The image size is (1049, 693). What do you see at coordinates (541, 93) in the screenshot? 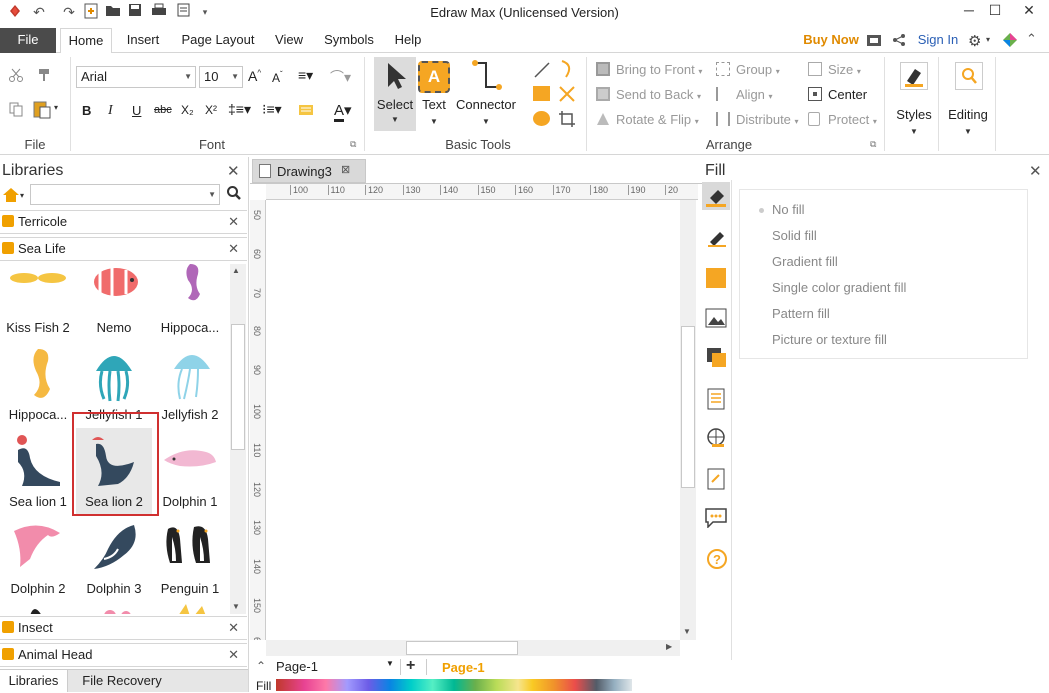
I see `rectangle-tool-icon` at bounding box center [541, 93].